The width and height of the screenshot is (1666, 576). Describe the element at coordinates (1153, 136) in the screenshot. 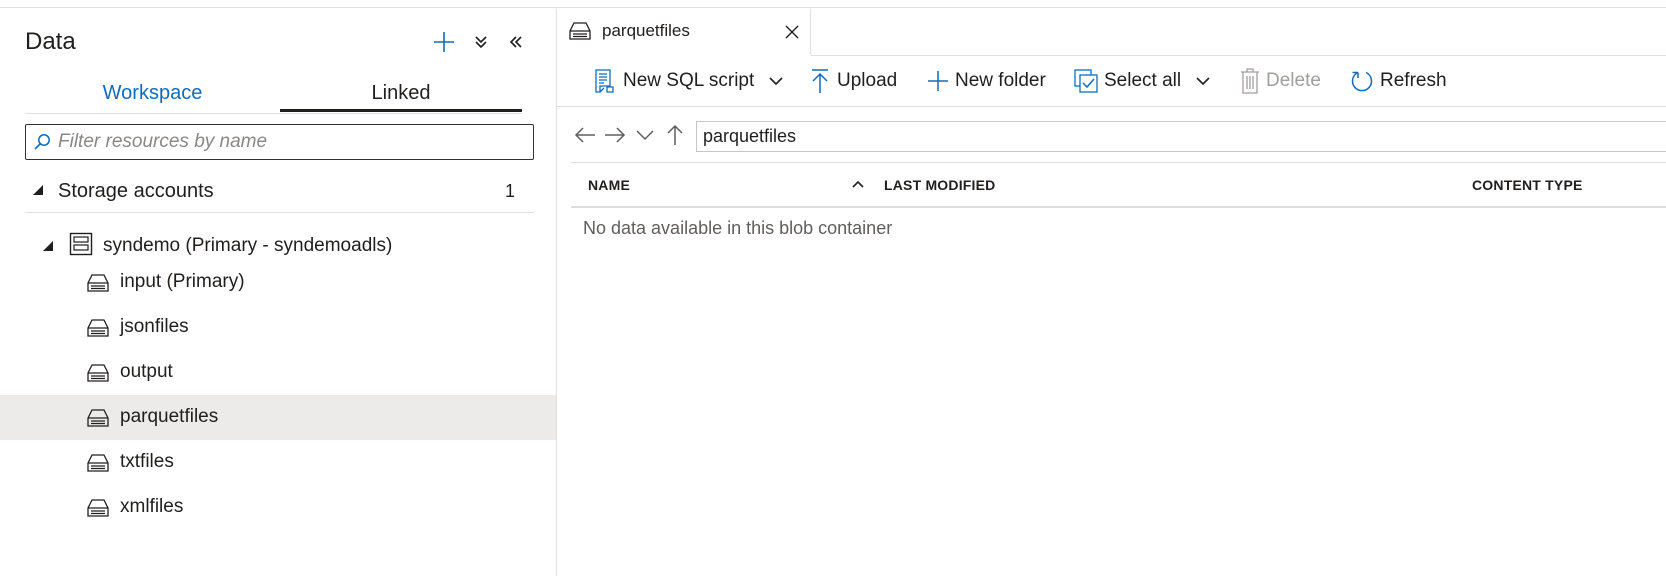

I see `path-input` at that location.